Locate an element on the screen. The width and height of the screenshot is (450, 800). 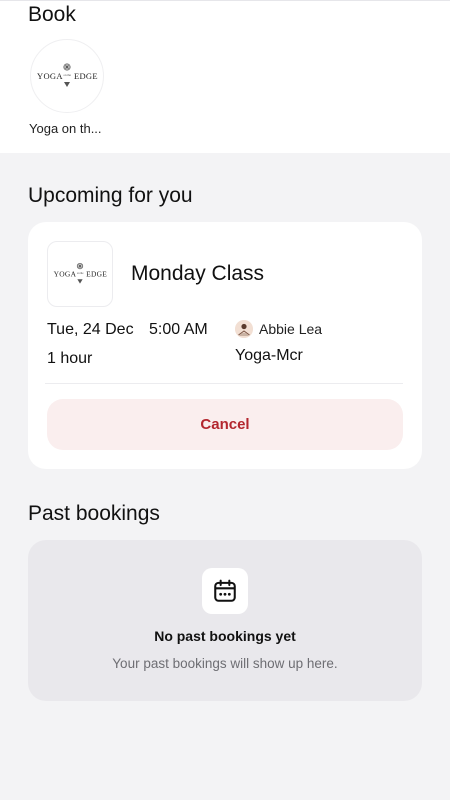
instructor-name: Abbie Lea is located at coordinates (291, 329).